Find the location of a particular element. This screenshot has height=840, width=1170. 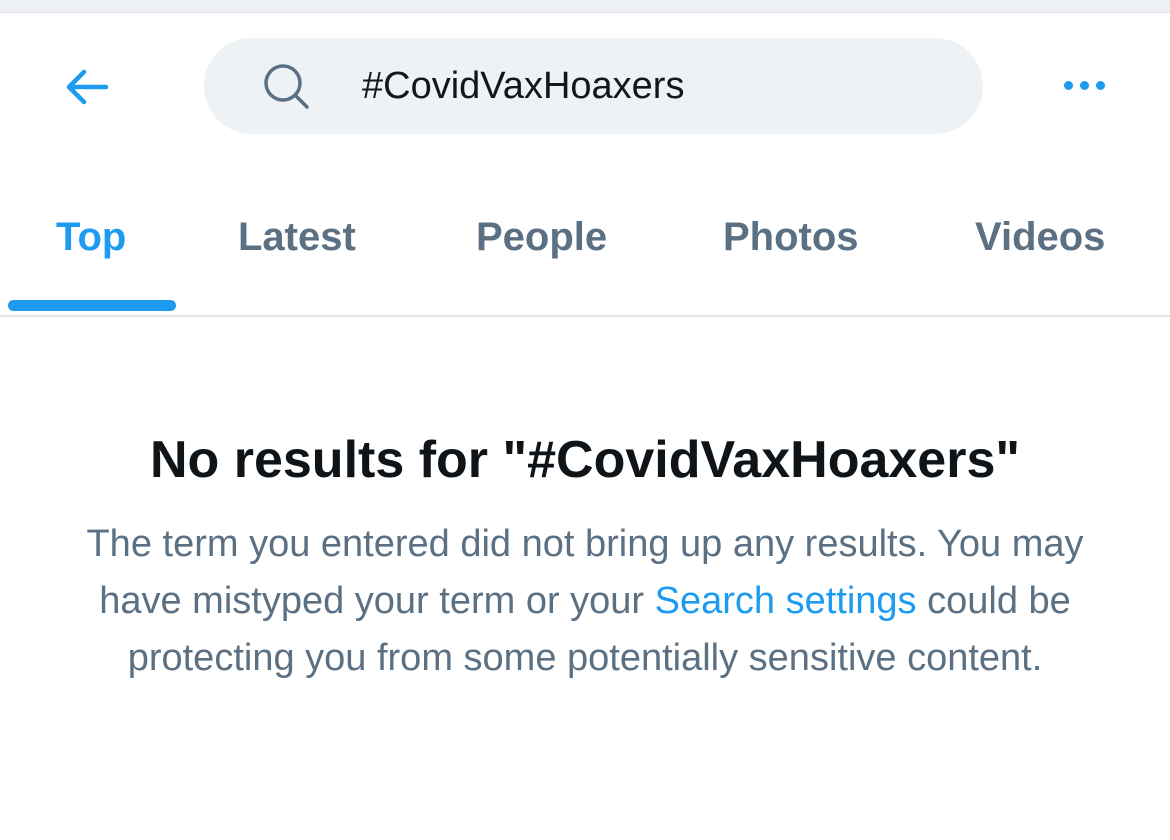

status-bar-strip is located at coordinates (585, 6).